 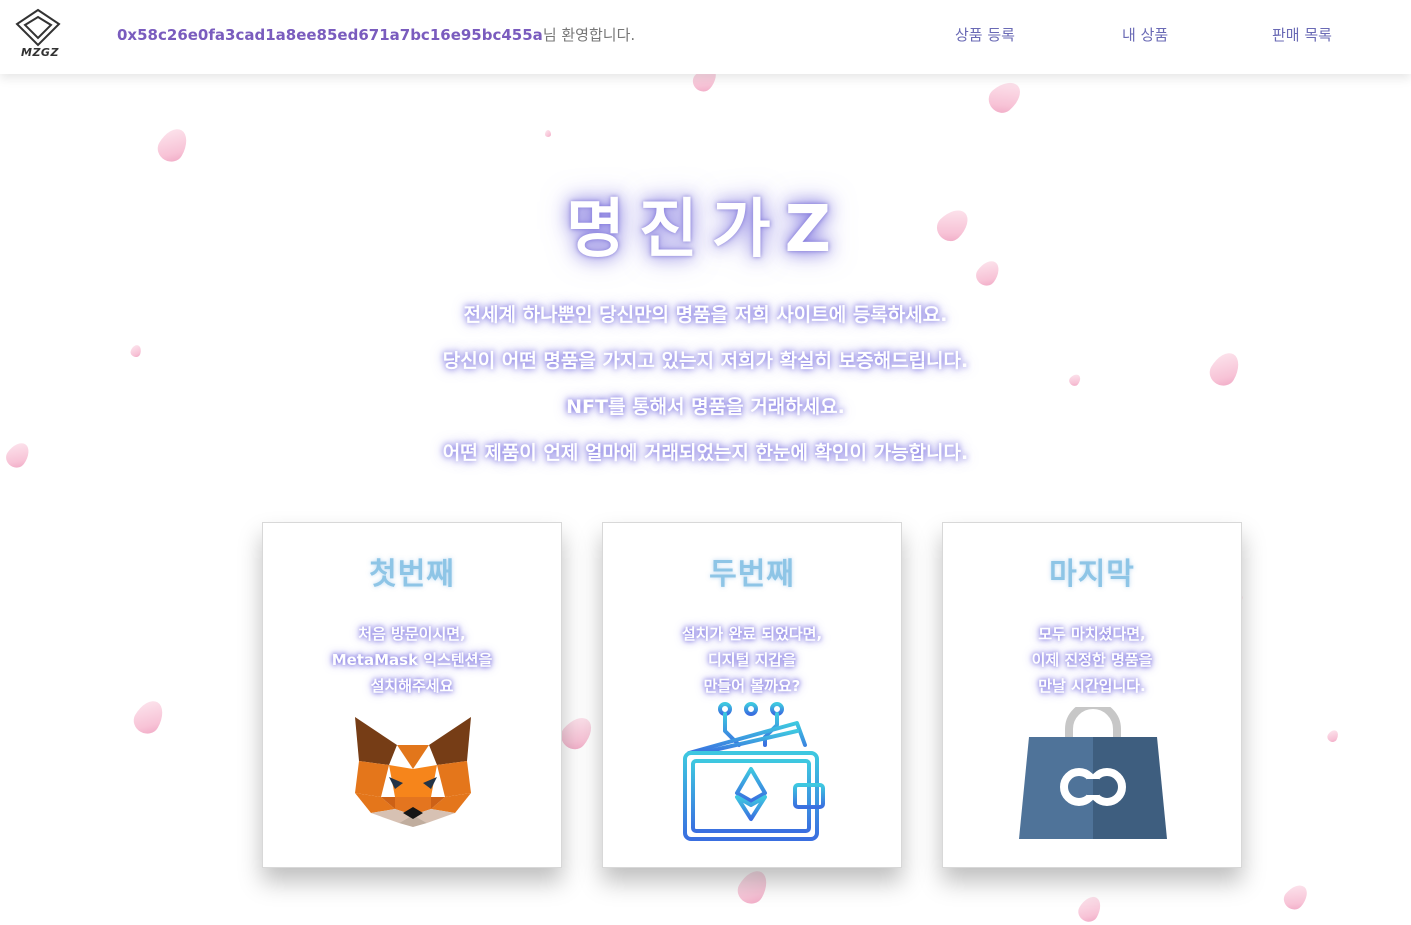 I want to click on hero-line: 당신이 어떤 명품을 가지고 있는지 저희가 확실히 보증해드립니다., so click(x=705, y=361).